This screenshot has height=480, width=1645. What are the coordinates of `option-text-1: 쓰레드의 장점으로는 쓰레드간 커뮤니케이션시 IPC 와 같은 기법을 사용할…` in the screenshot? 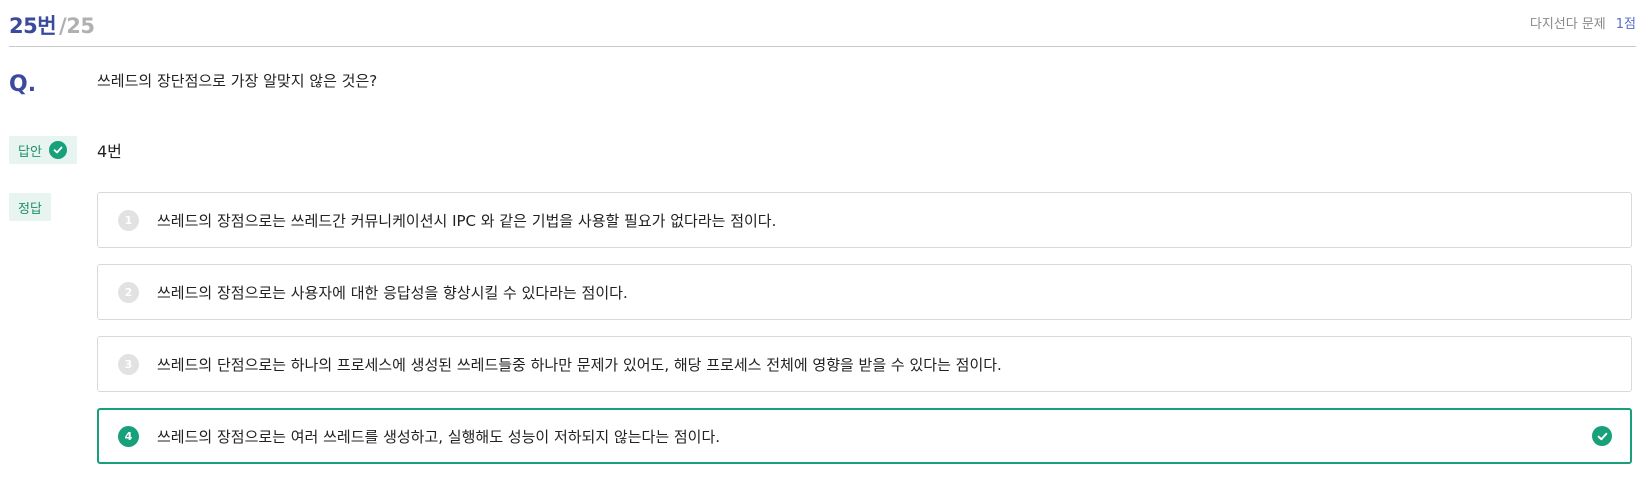 It's located at (467, 220).